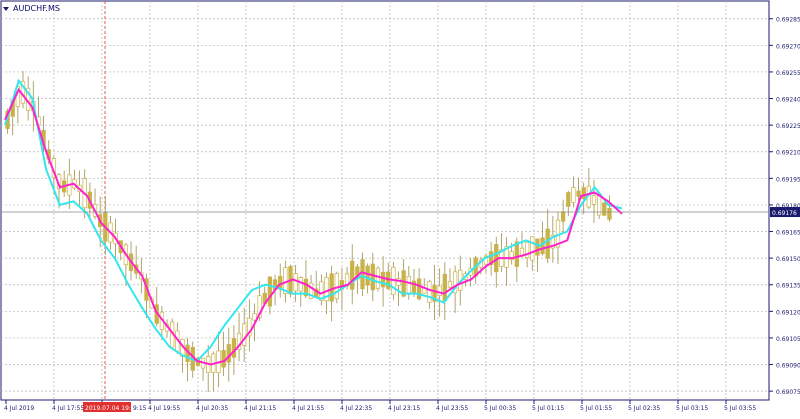  I want to click on price-axis-label: 0.69225, so click(788, 126).